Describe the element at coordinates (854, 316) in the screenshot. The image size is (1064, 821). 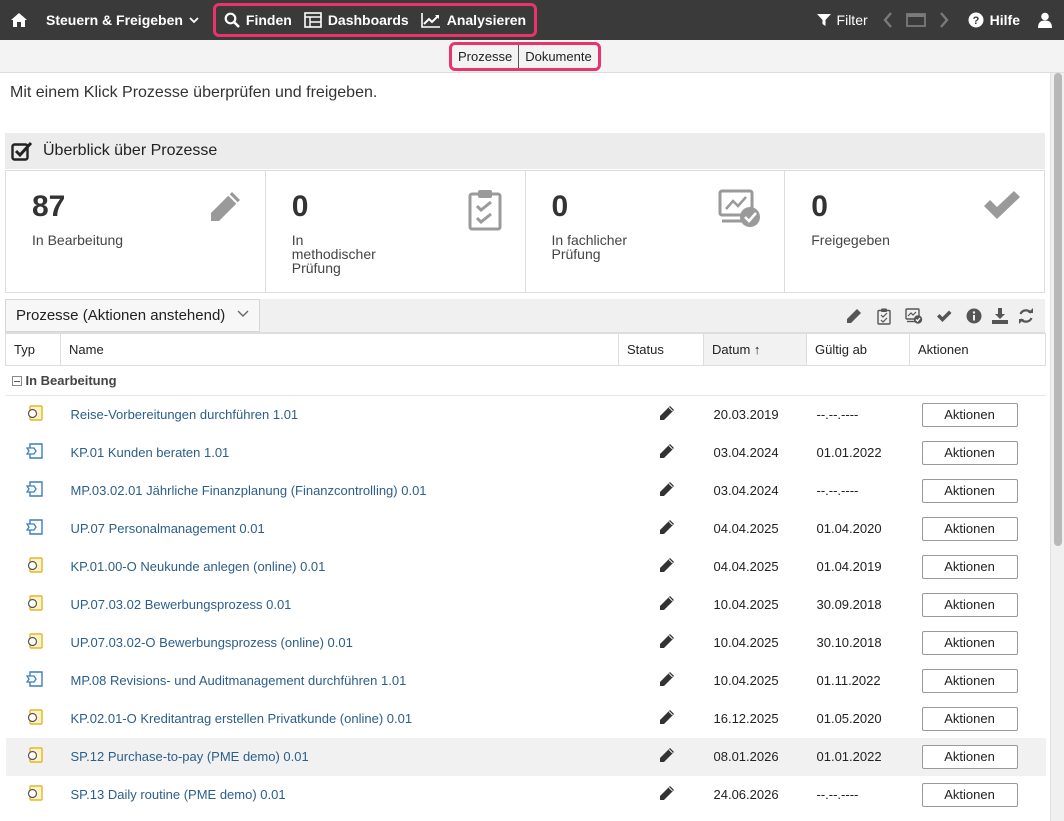
I see `edit-action-button` at that location.